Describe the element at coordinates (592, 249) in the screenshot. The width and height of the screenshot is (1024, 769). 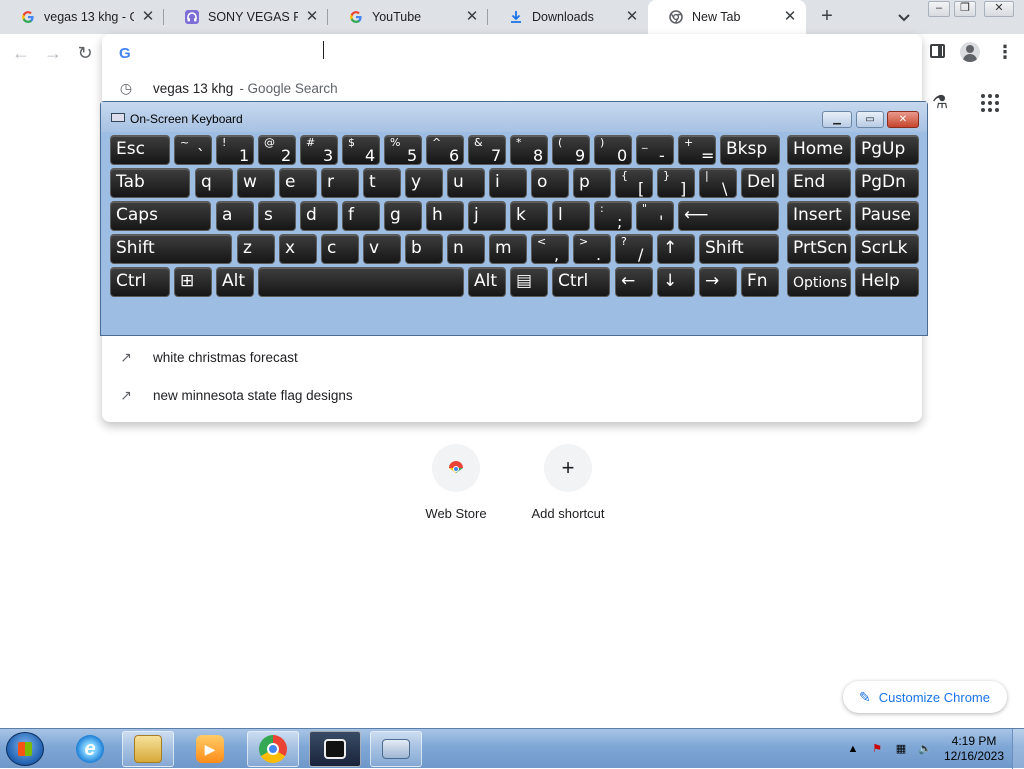
I see `keyboard-key: >.` at that location.